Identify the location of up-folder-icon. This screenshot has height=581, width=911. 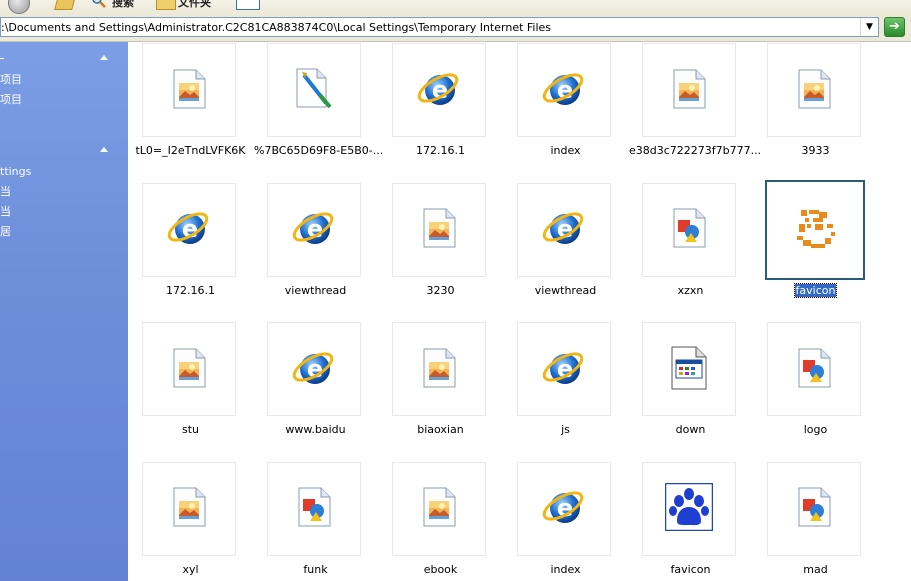
(65, 5).